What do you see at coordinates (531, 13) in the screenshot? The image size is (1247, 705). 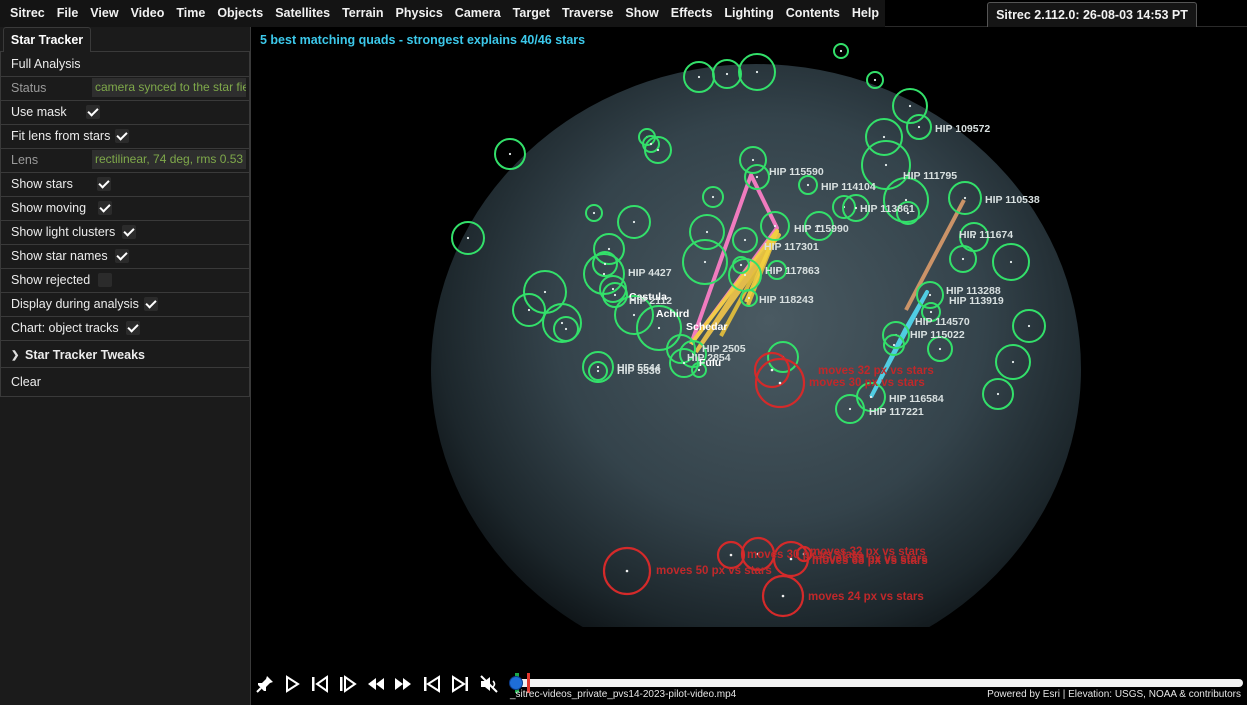 I see `menu-target: Target` at bounding box center [531, 13].